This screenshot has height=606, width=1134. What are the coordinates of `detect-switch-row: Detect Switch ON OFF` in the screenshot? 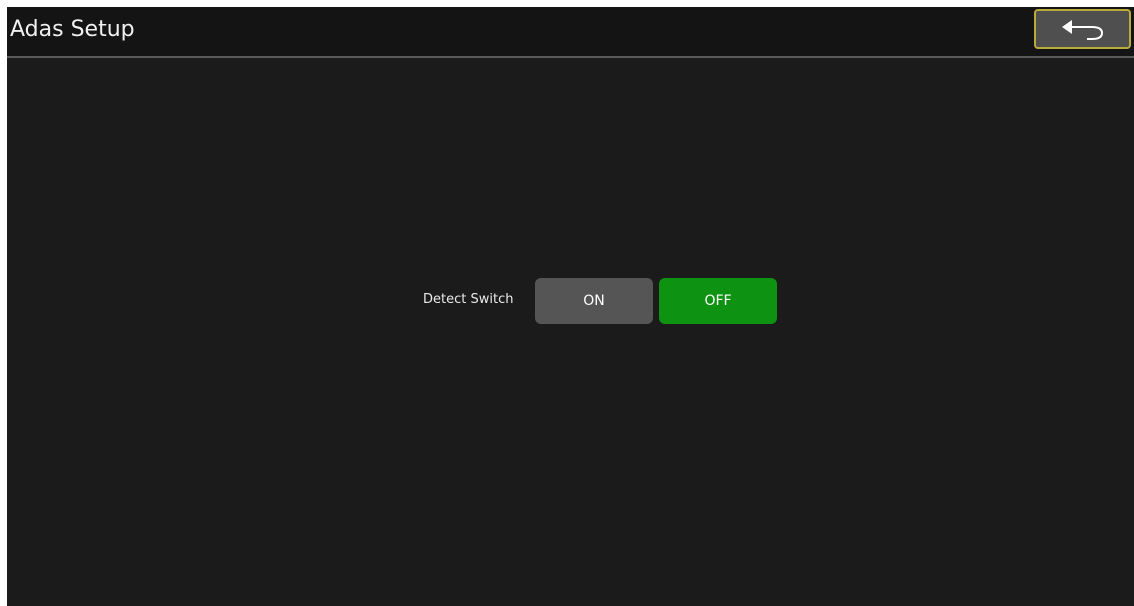 It's located at (603, 301).